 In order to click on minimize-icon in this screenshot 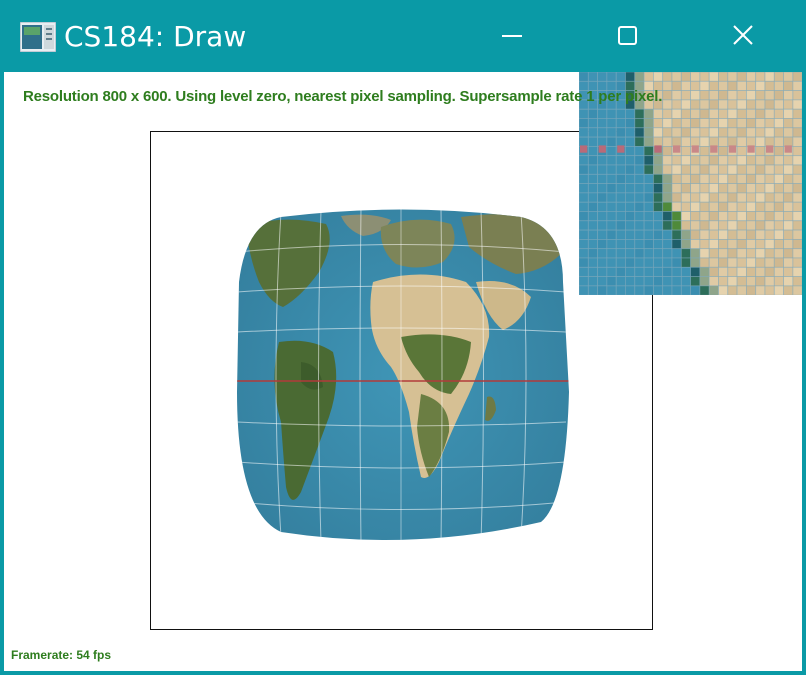, I will do `click(512, 36)`.